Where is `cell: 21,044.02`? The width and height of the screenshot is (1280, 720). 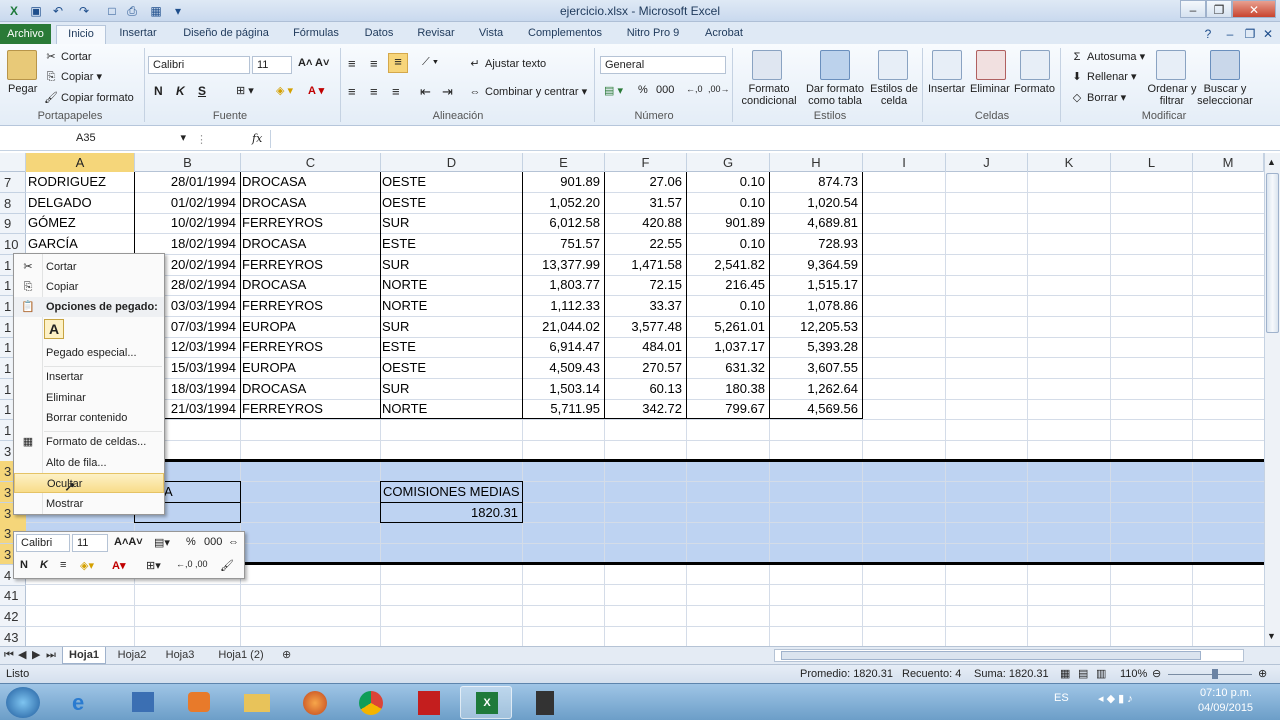 cell: 21,044.02 is located at coordinates (563, 327).